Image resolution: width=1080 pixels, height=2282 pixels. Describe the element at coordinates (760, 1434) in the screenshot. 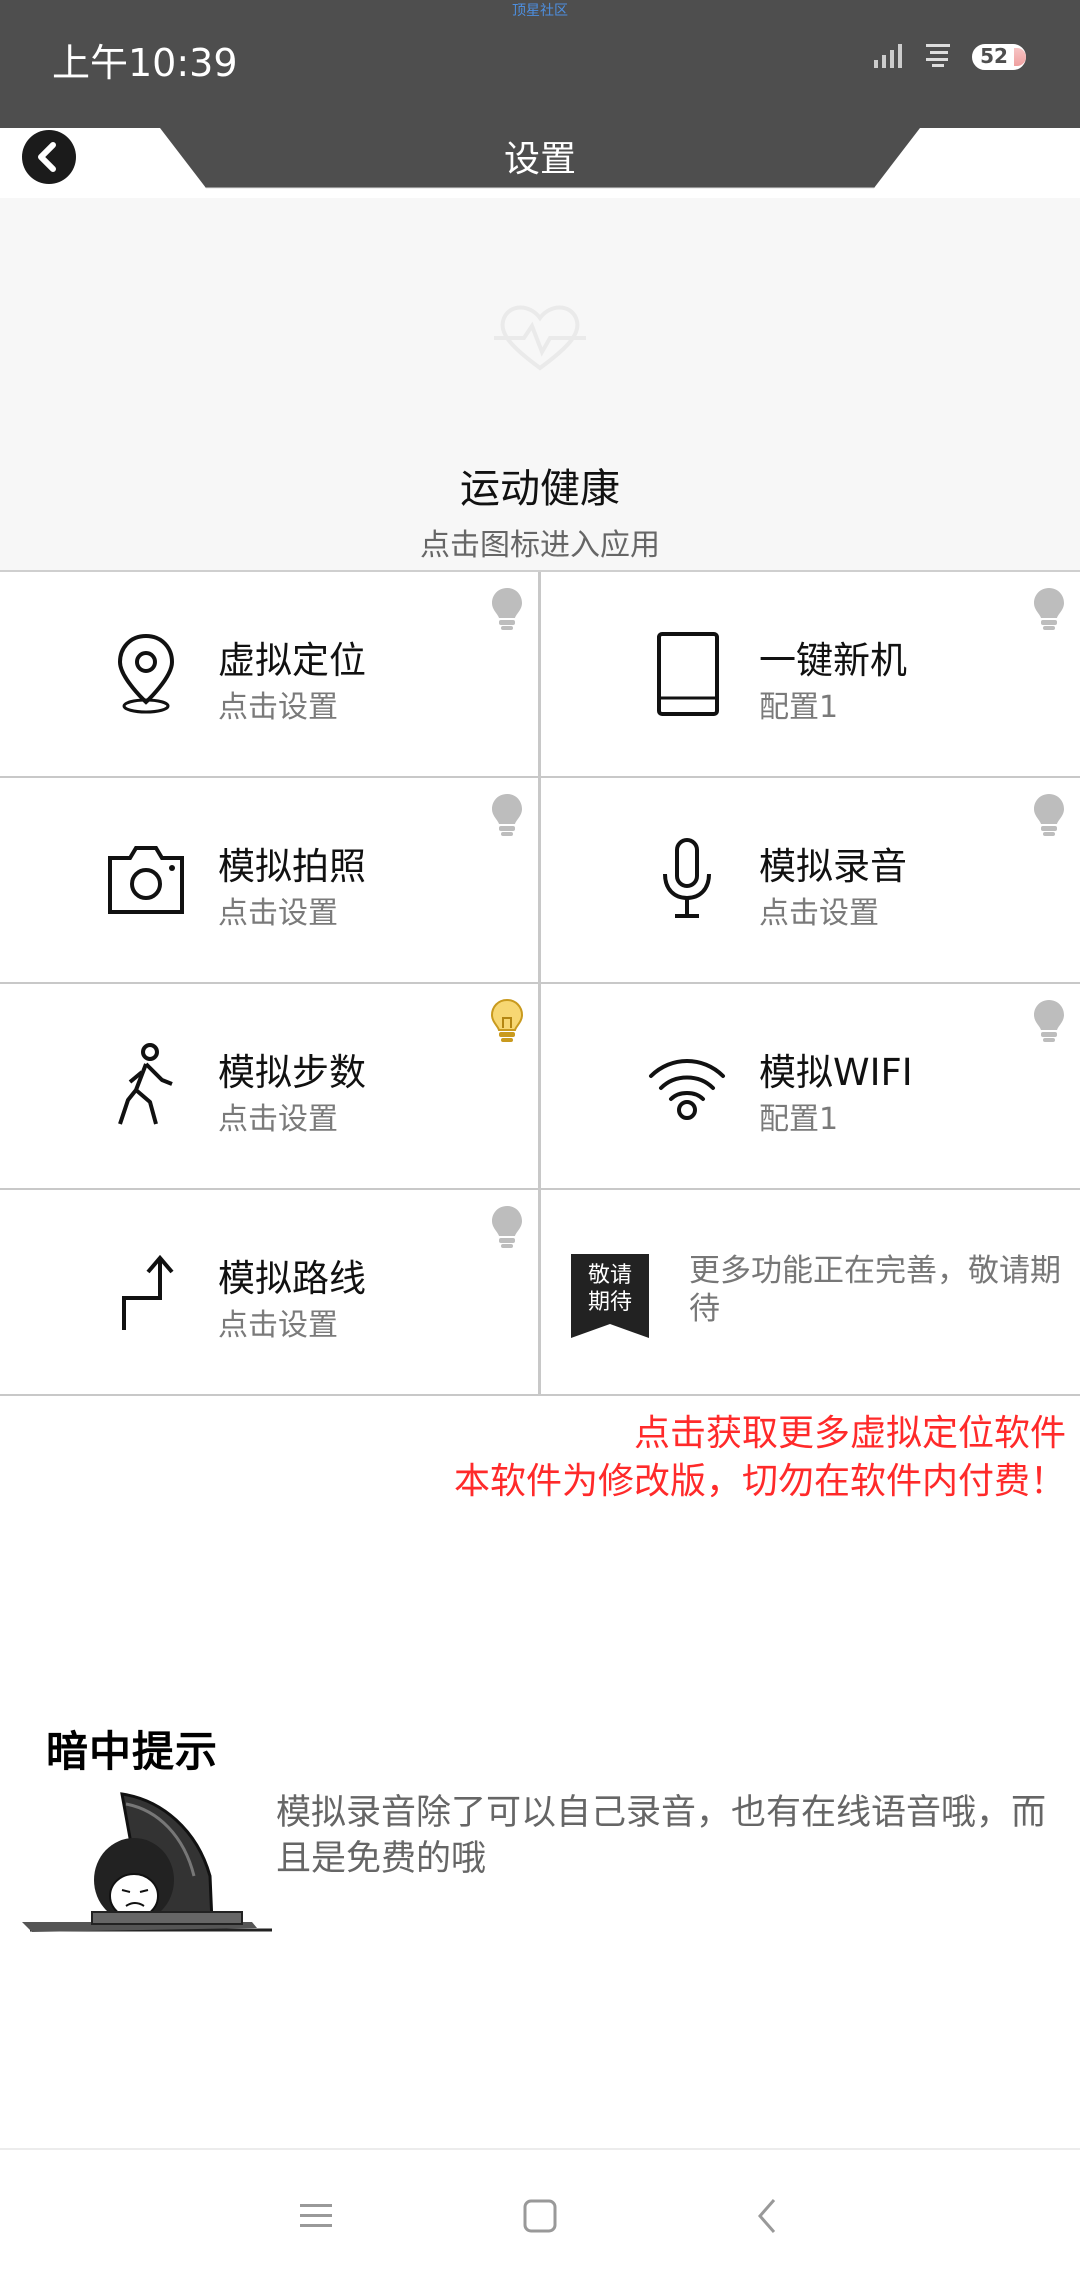

I see `notice-line-1: 点击获取更多虚拟定位软件` at that location.